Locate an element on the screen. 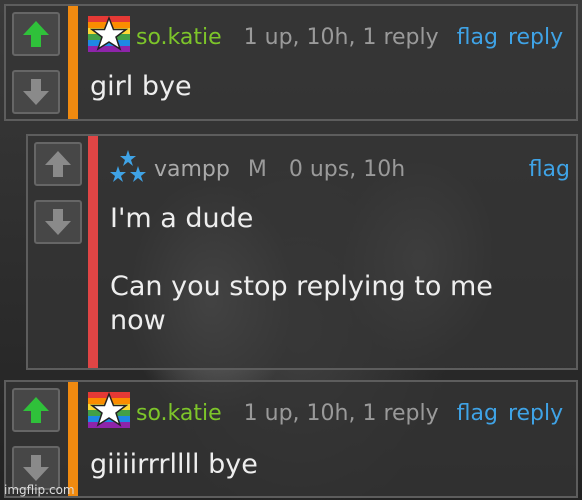 This screenshot has width=582, height=500. comment-body: giiiirrrllll bye is located at coordinates (174, 464).